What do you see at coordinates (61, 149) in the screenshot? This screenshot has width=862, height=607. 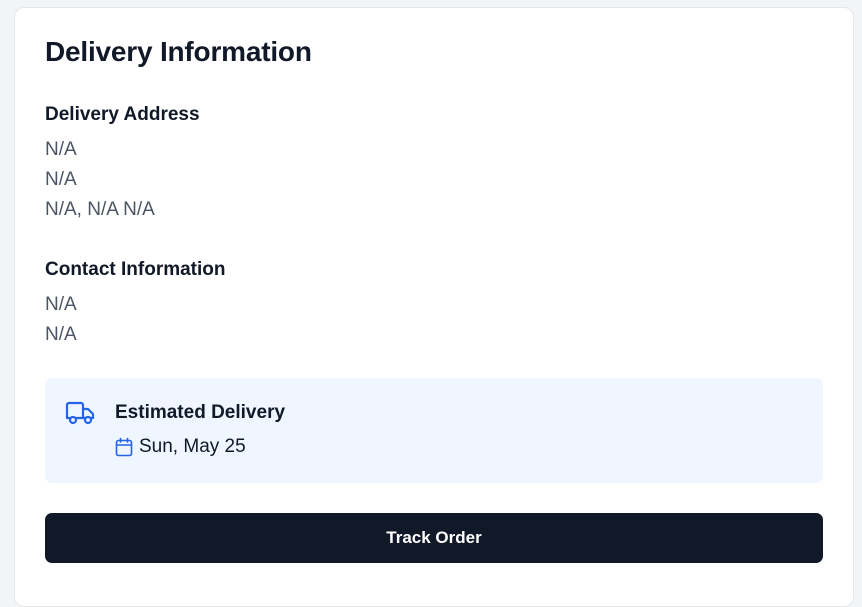 I see `address-line-1: N/A` at bounding box center [61, 149].